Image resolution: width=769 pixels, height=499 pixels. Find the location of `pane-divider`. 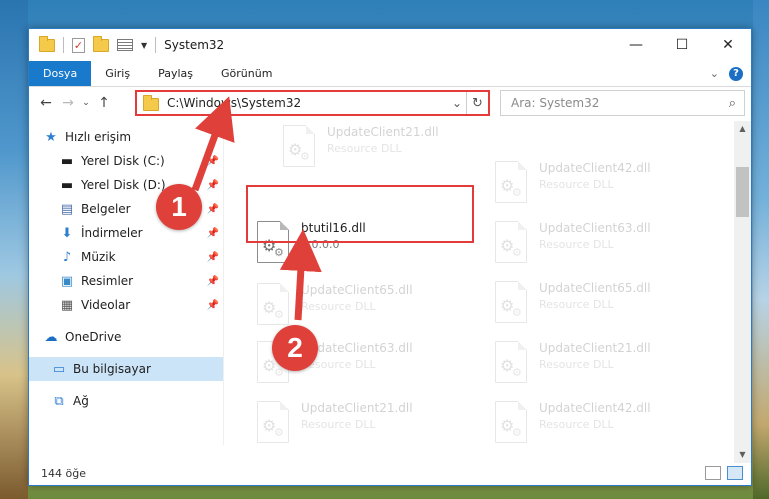

pane-divider is located at coordinates (223, 285).